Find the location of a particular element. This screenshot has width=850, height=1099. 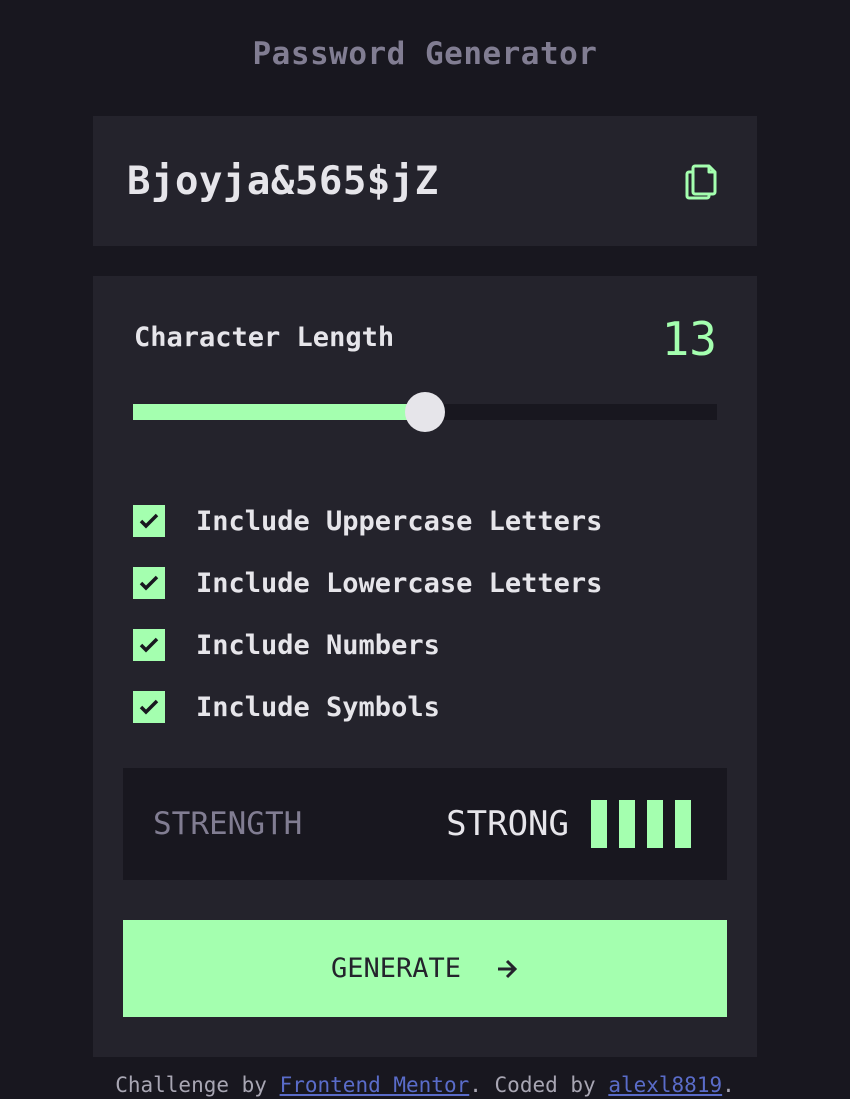

character-length-label: Character Length is located at coordinates (264, 337).